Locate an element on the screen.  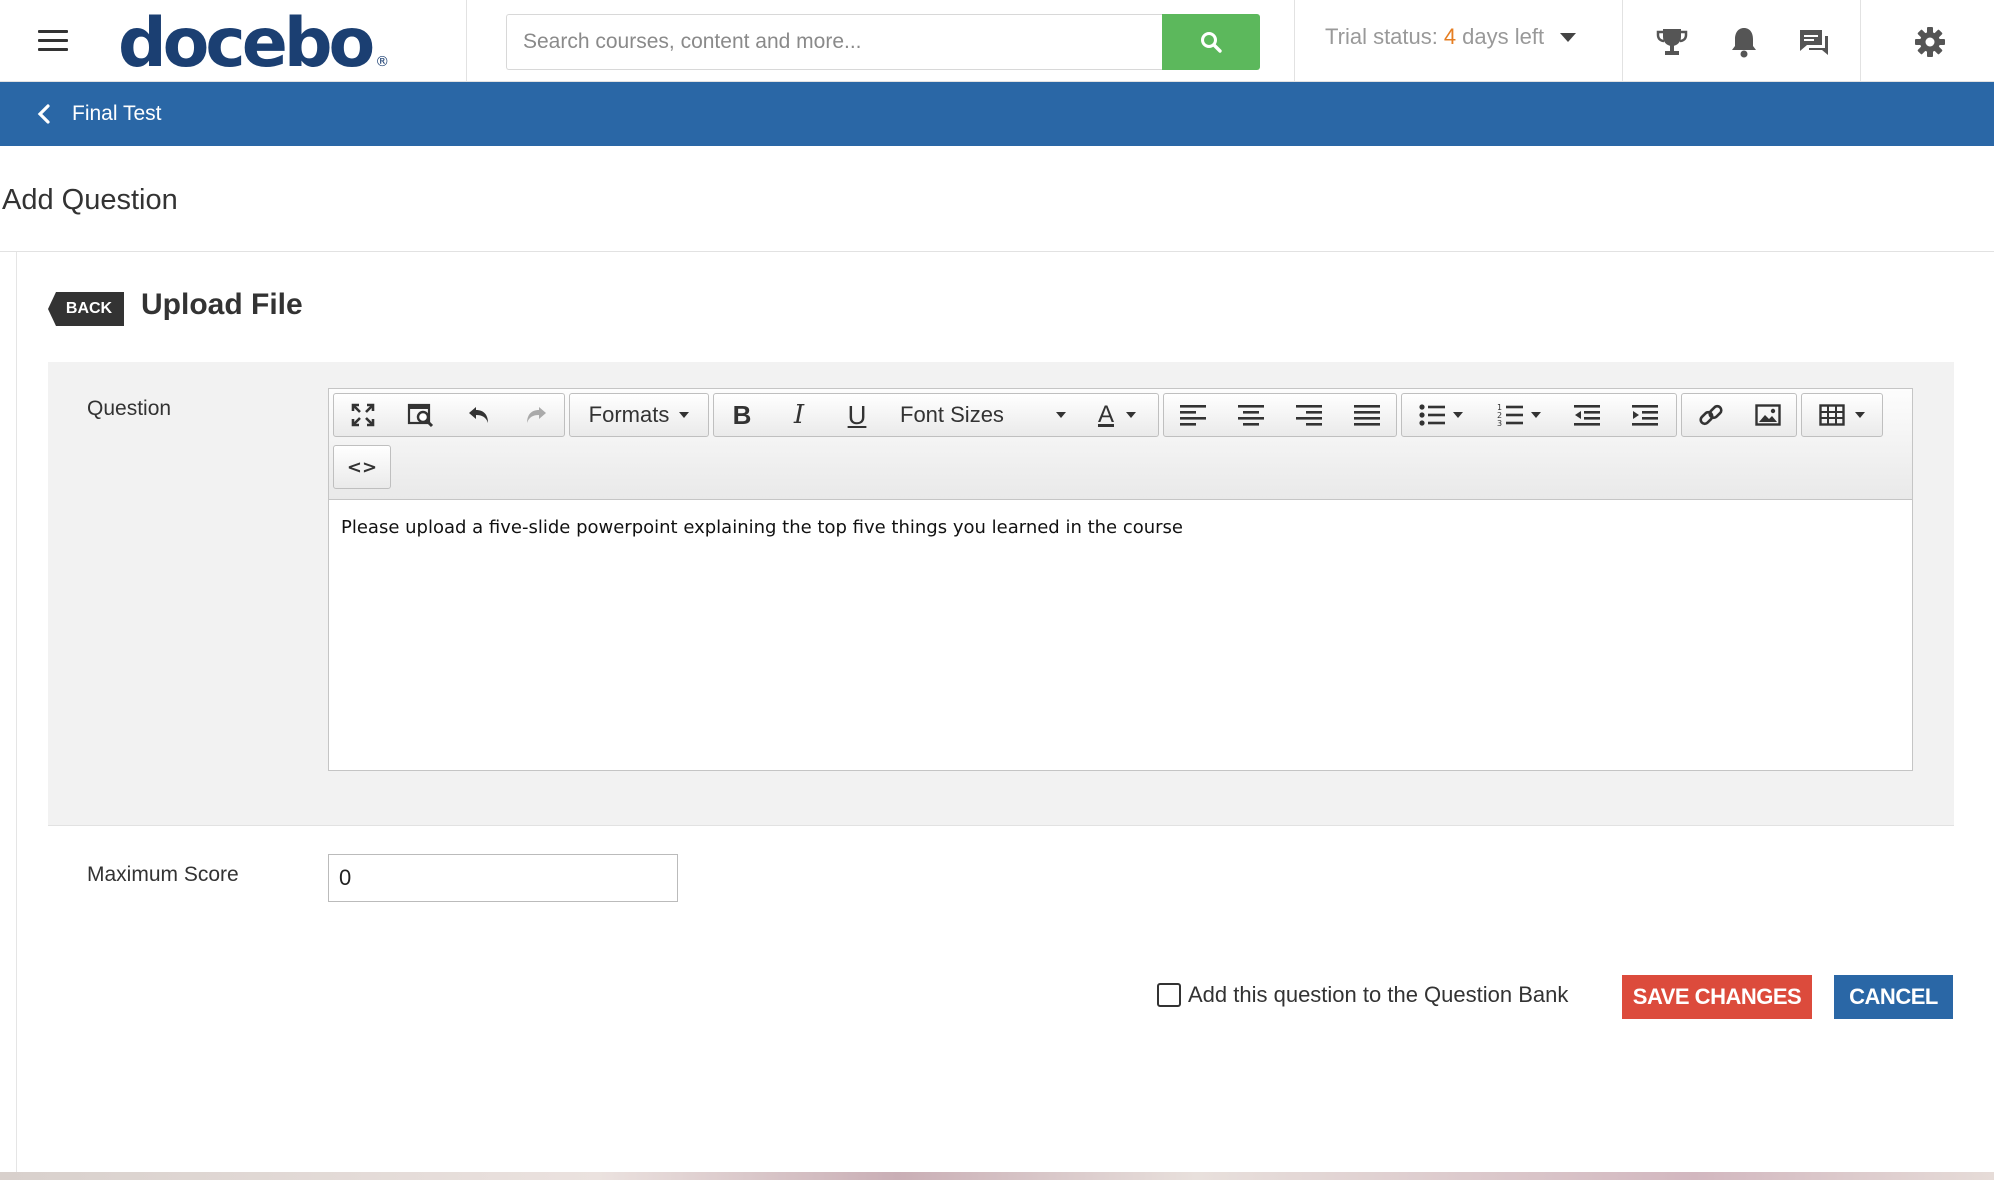
bullet-list-button is located at coordinates (1441, 415).